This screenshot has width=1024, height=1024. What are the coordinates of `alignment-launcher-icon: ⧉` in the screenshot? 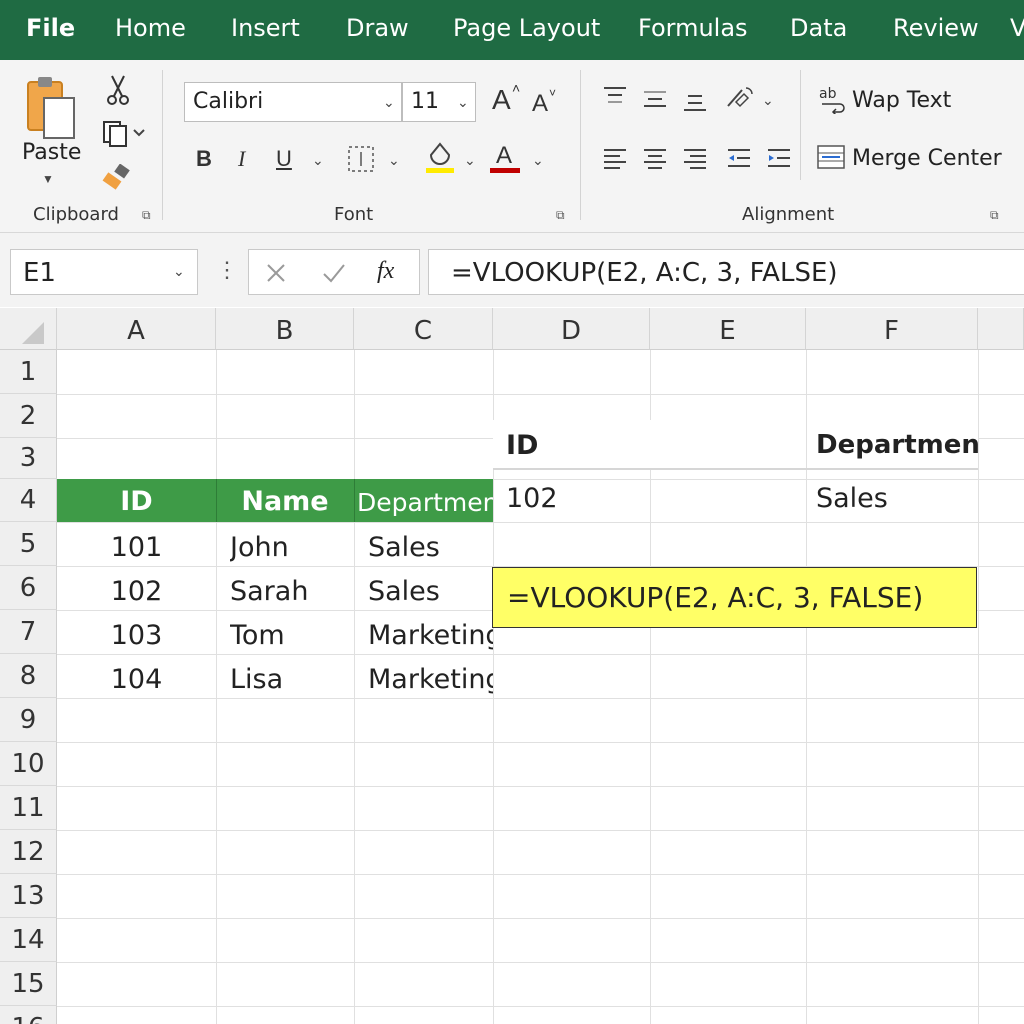 It's located at (994, 215).